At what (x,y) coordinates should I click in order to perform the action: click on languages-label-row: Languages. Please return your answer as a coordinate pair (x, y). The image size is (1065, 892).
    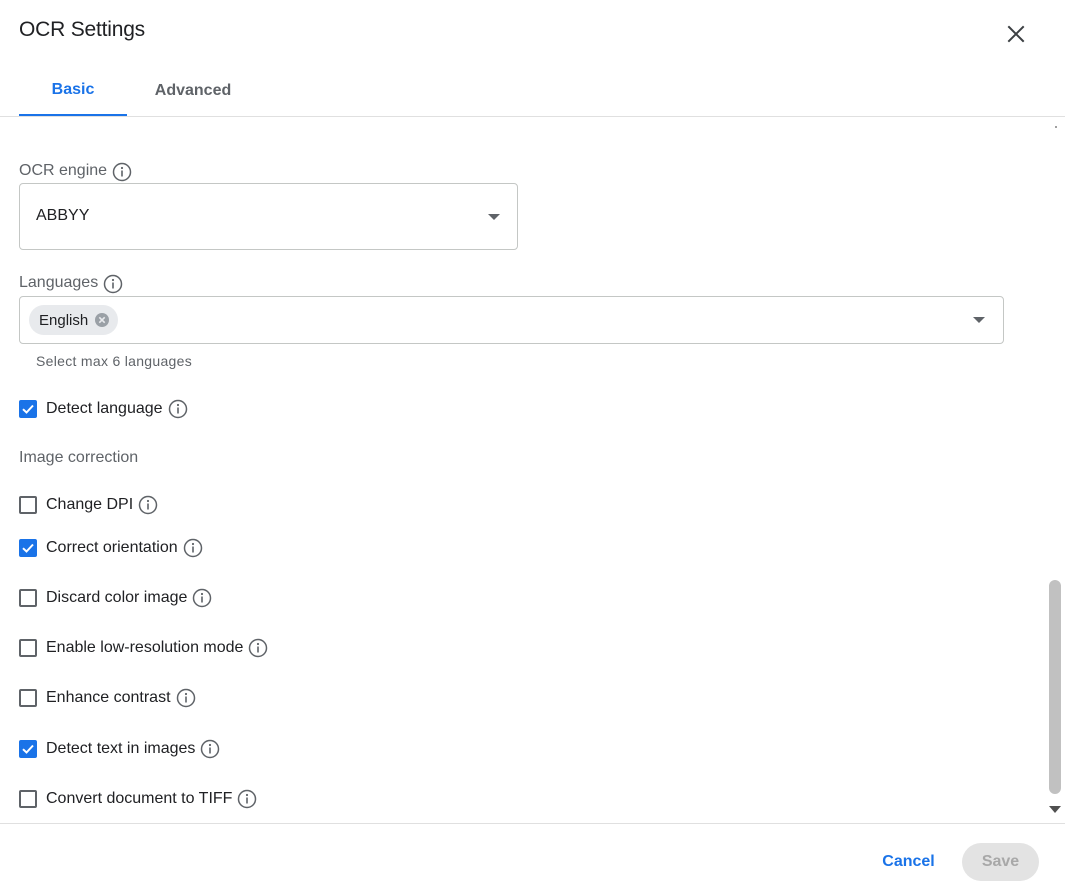
    Looking at the image, I should click on (71, 282).